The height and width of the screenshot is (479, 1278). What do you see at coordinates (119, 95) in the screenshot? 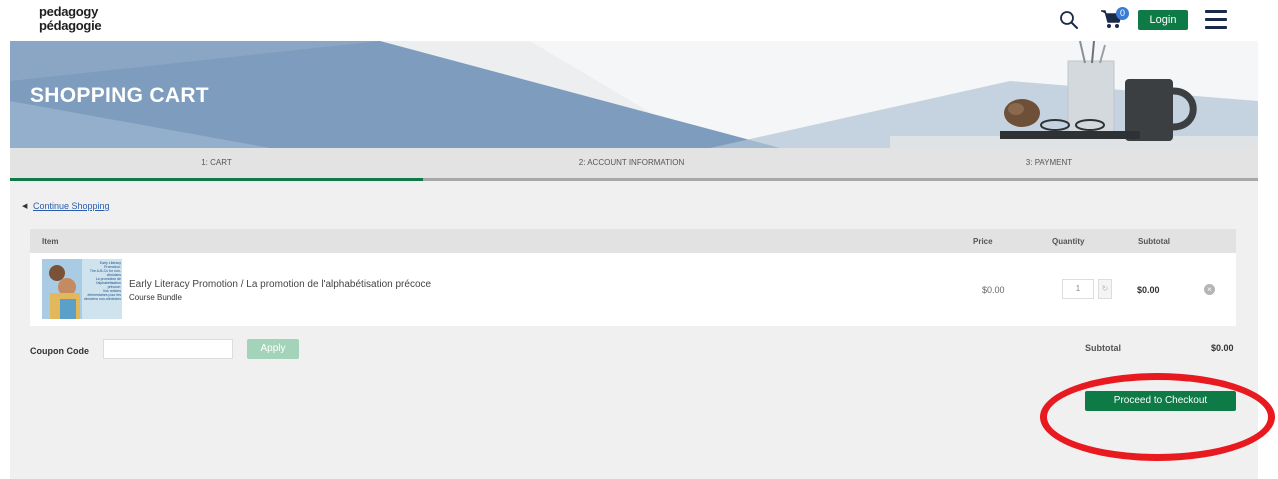
I see `page-title: SHOPPING CART` at bounding box center [119, 95].